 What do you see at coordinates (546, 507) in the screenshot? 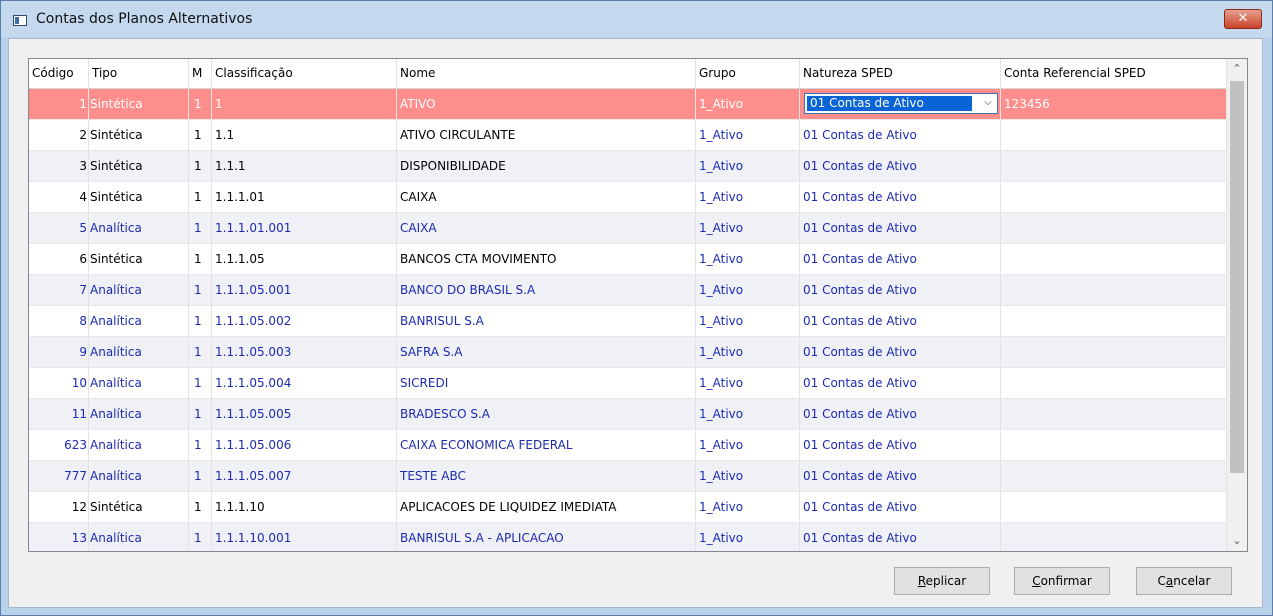
I see `cell-nome: APLICACOES DE LIQUIDEZ IMEDIATA` at bounding box center [546, 507].